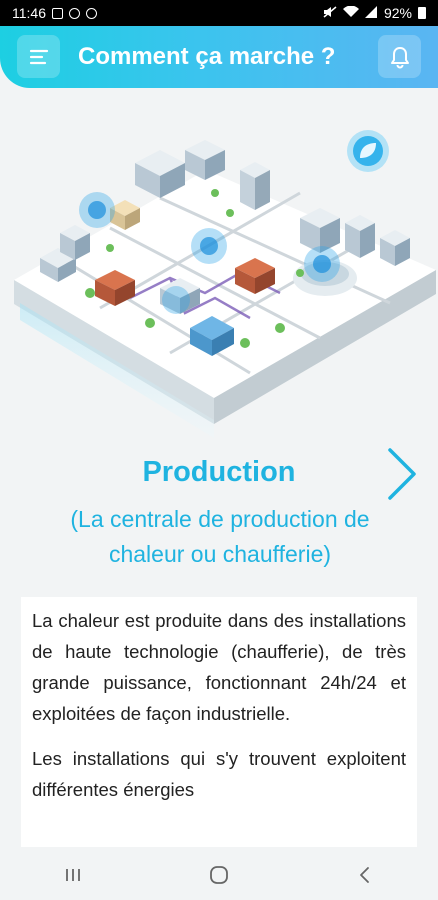  I want to click on wifi-icon, so click(350, 13).